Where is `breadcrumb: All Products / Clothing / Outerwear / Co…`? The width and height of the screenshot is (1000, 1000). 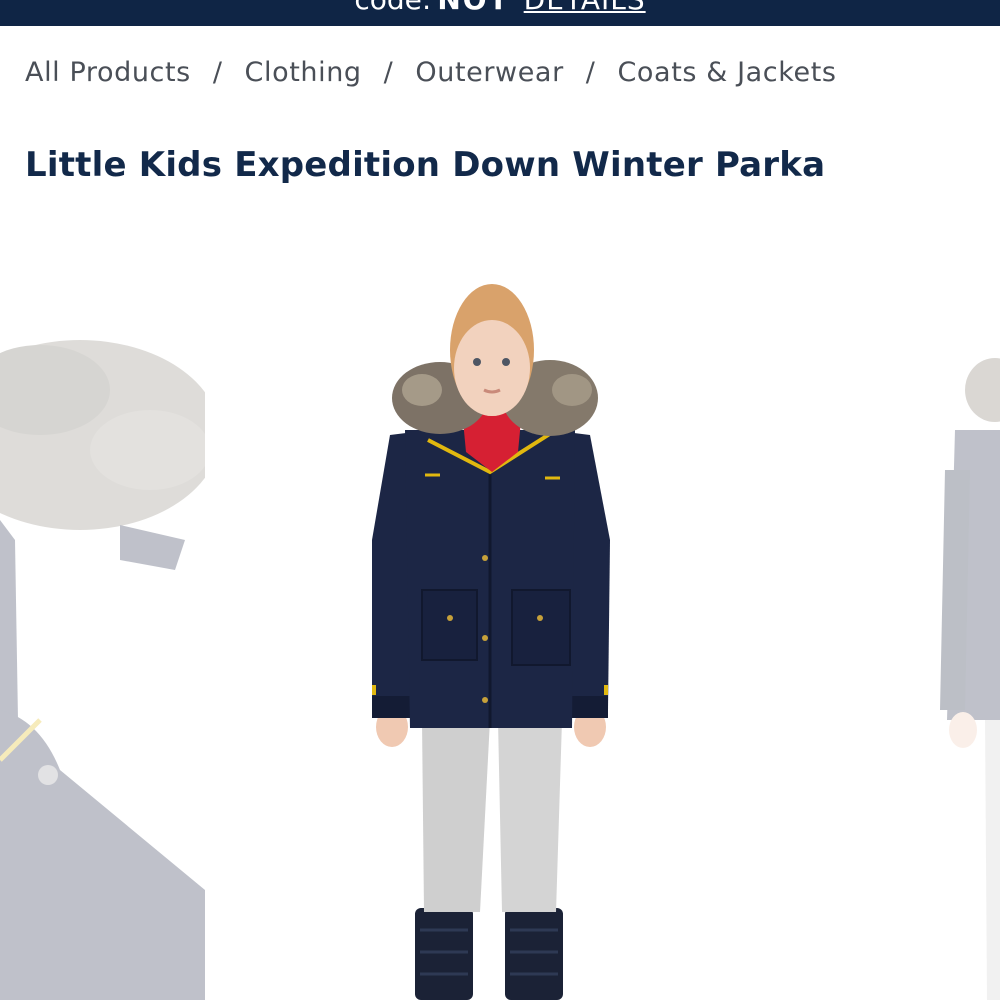 breadcrumb: All Products / Clothing / Outerwear / Co… is located at coordinates (431, 72).